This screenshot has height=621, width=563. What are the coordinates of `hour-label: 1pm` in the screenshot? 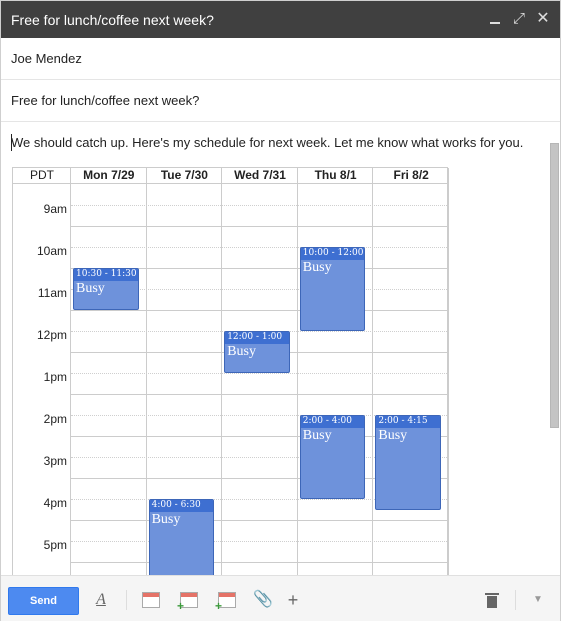 It's located at (55, 377).